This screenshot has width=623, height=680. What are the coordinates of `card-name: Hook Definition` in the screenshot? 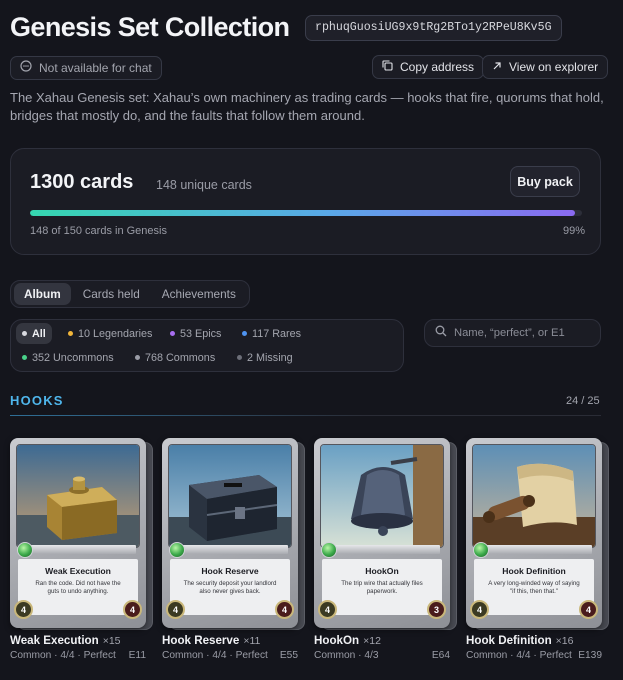 It's located at (509, 640).